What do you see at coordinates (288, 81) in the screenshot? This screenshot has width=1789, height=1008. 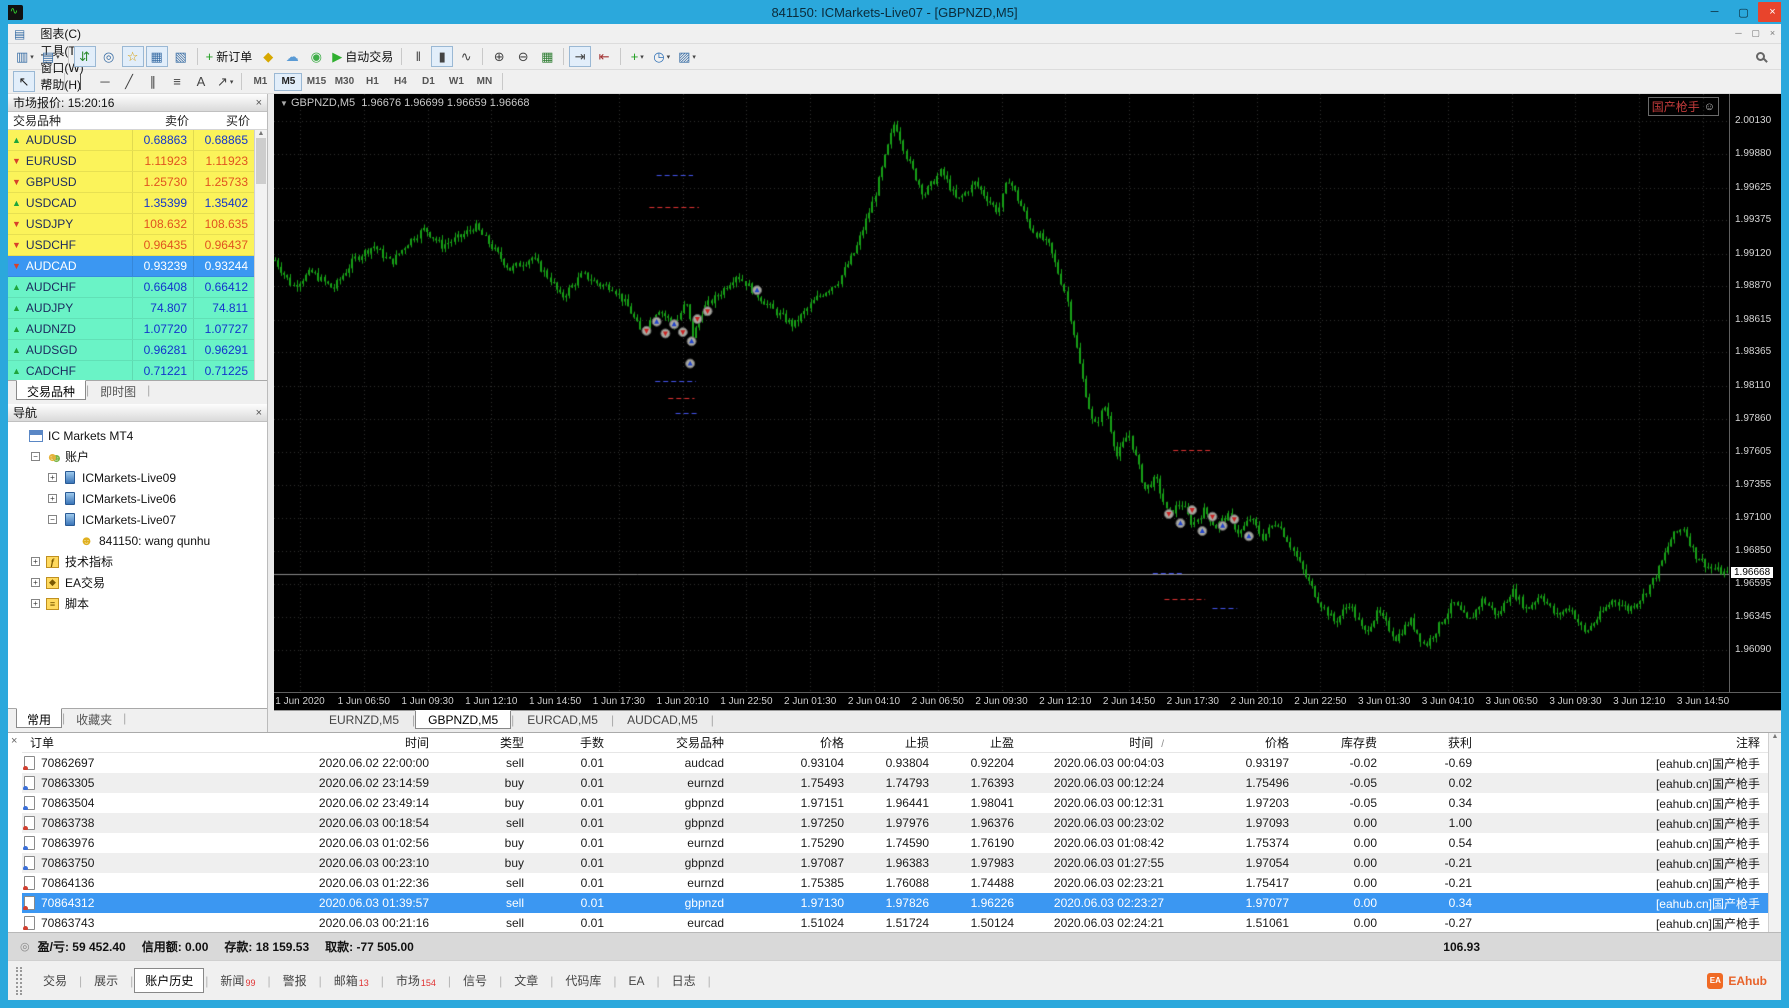 I see `timeframe-M5: M5` at bounding box center [288, 81].